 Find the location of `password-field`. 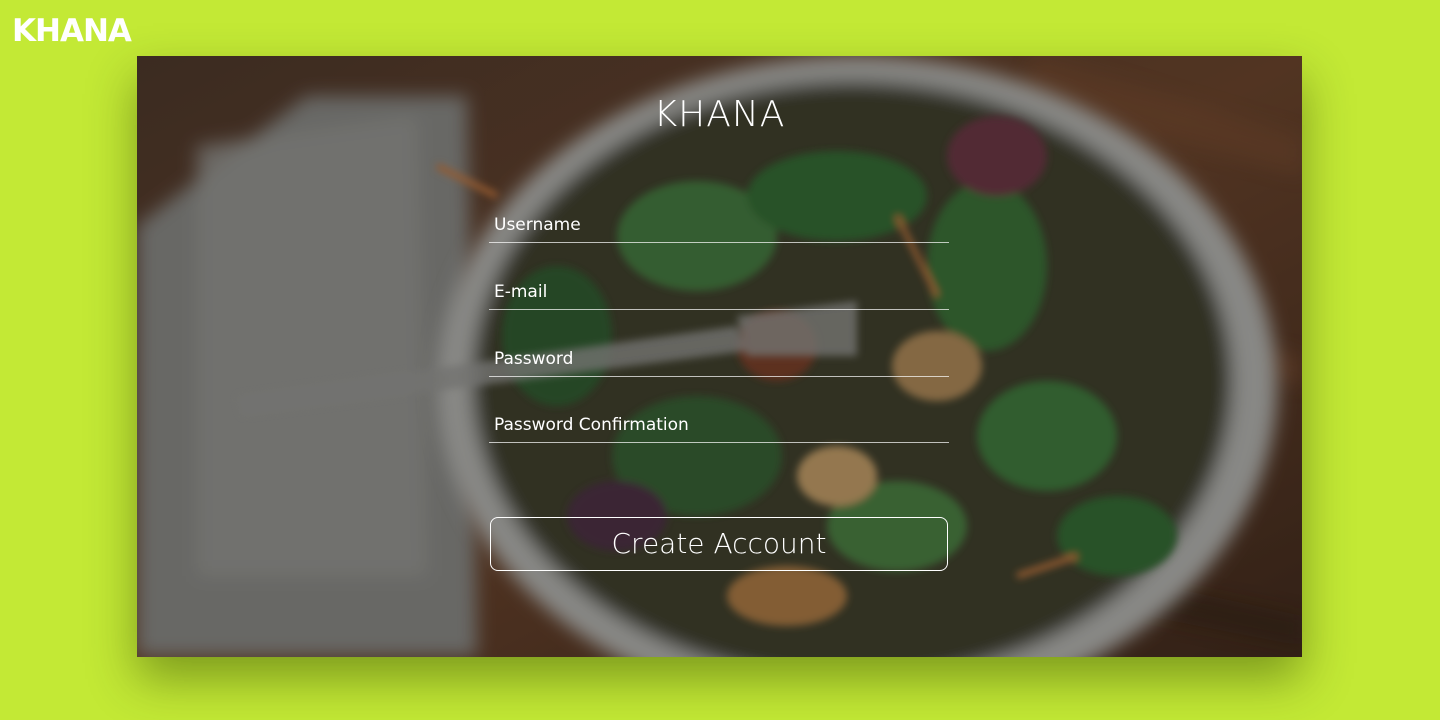

password-field is located at coordinates (719, 356).